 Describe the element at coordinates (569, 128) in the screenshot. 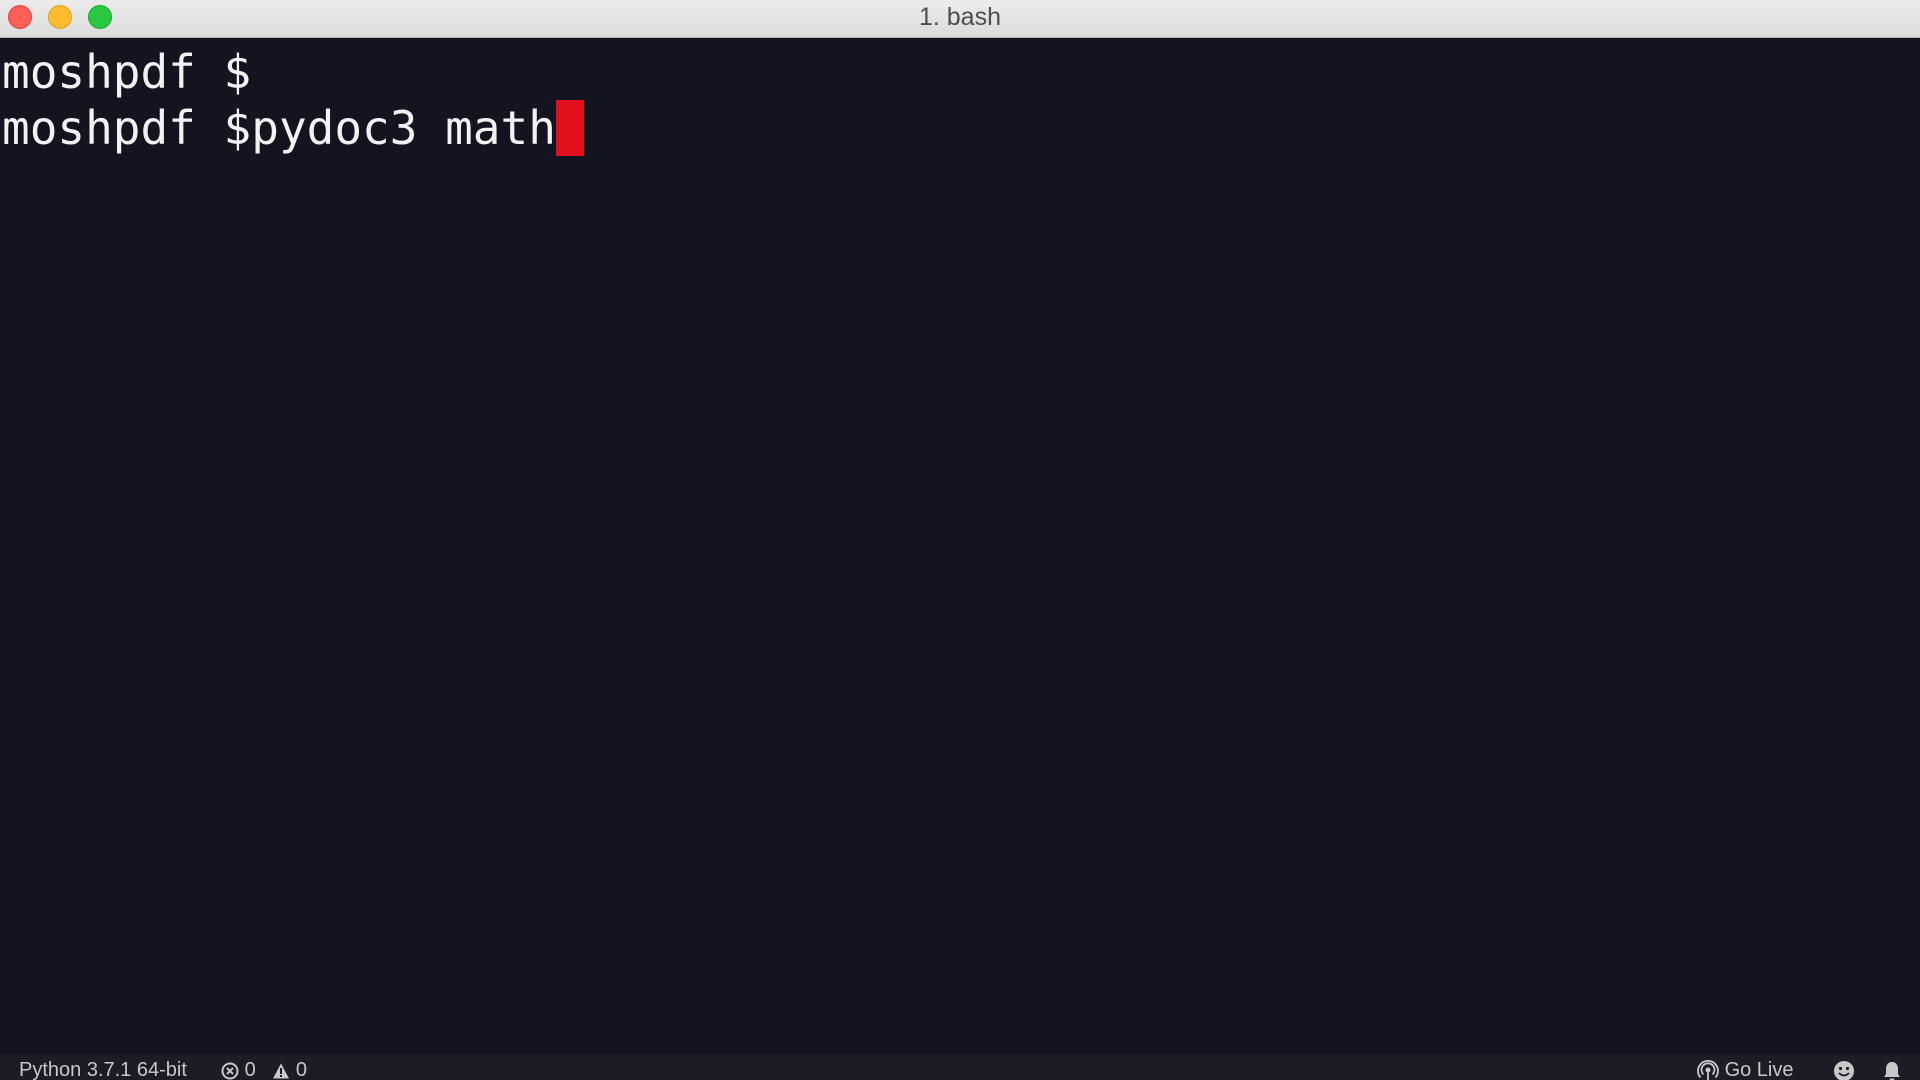

I see `terminal-cursor` at that location.